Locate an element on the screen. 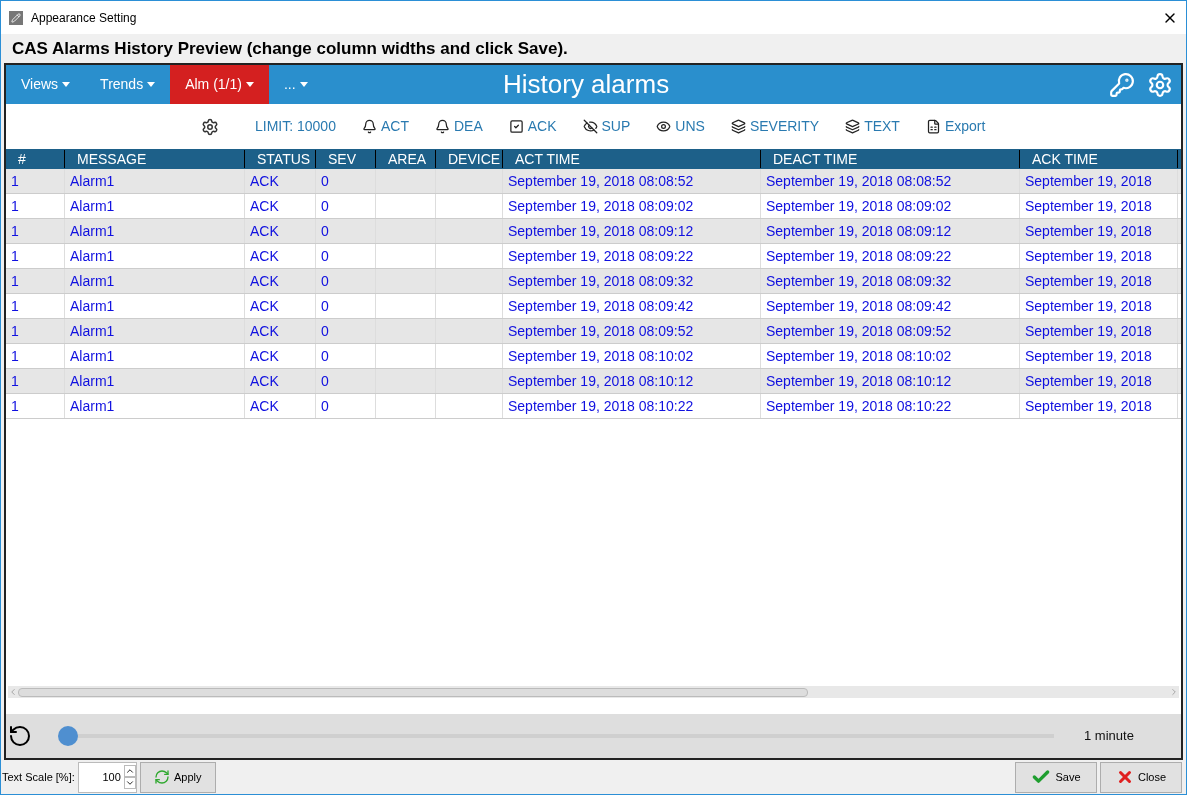 The height and width of the screenshot is (795, 1187). column-header: STATUS is located at coordinates (280, 159).